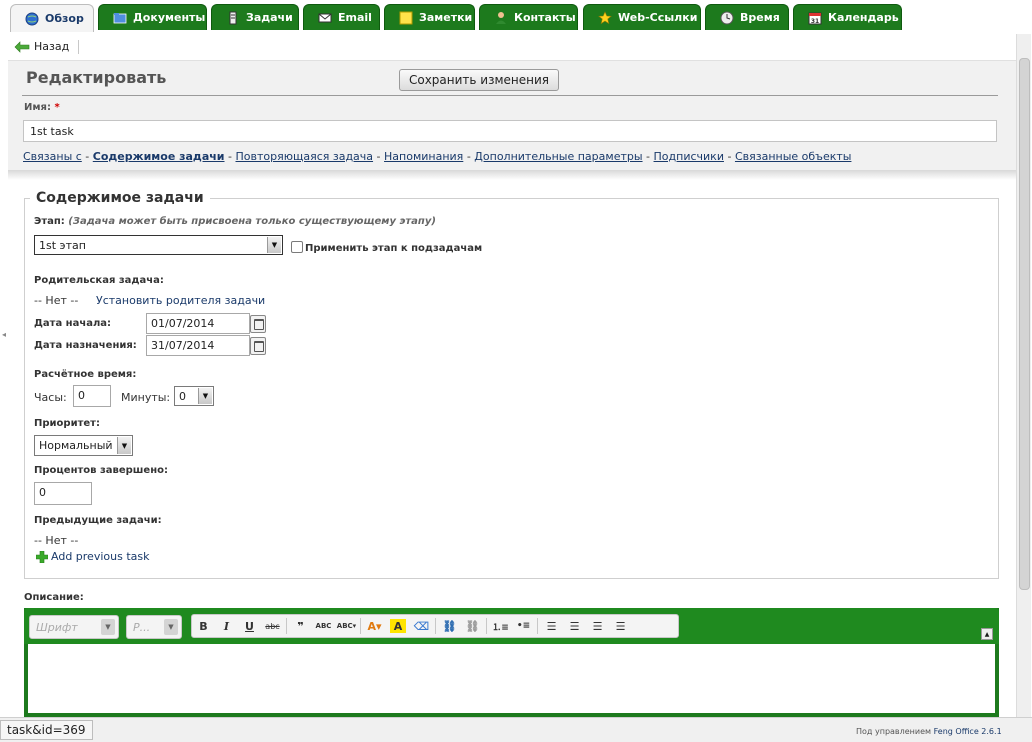 The width and height of the screenshot is (1032, 742). I want to click on name-input: 1st task, so click(510, 131).